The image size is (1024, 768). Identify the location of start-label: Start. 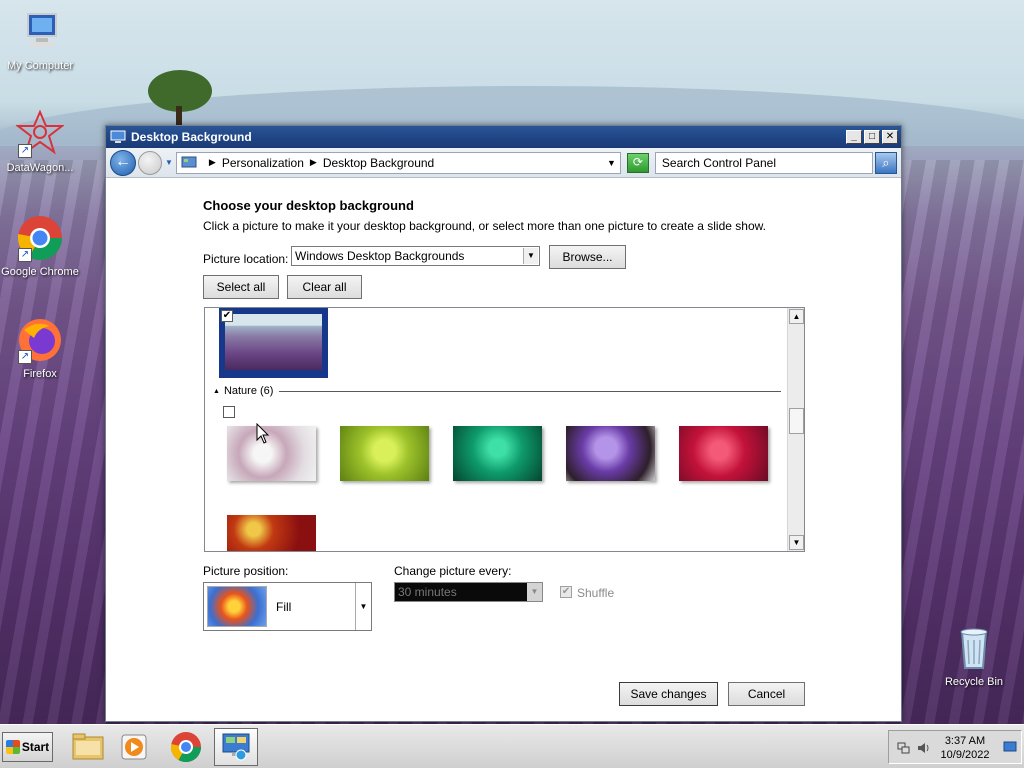
(35, 747).